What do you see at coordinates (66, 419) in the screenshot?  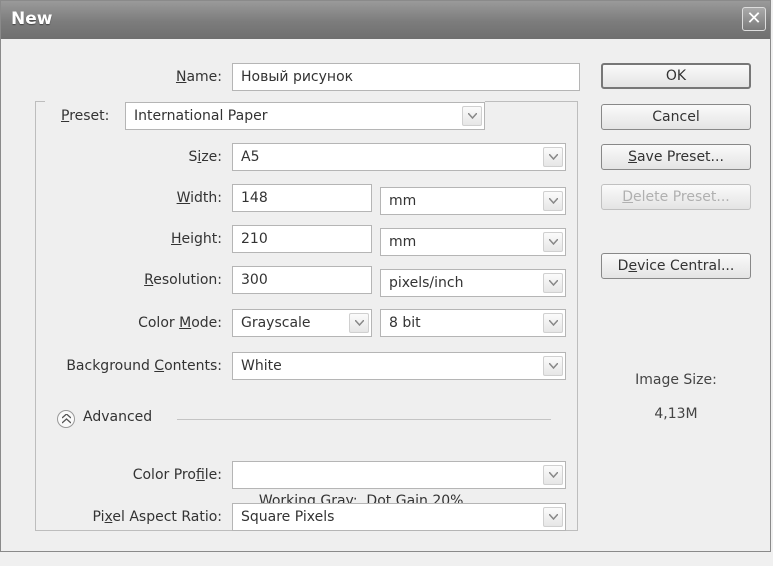 I see `collapse-advanced-icon` at bounding box center [66, 419].